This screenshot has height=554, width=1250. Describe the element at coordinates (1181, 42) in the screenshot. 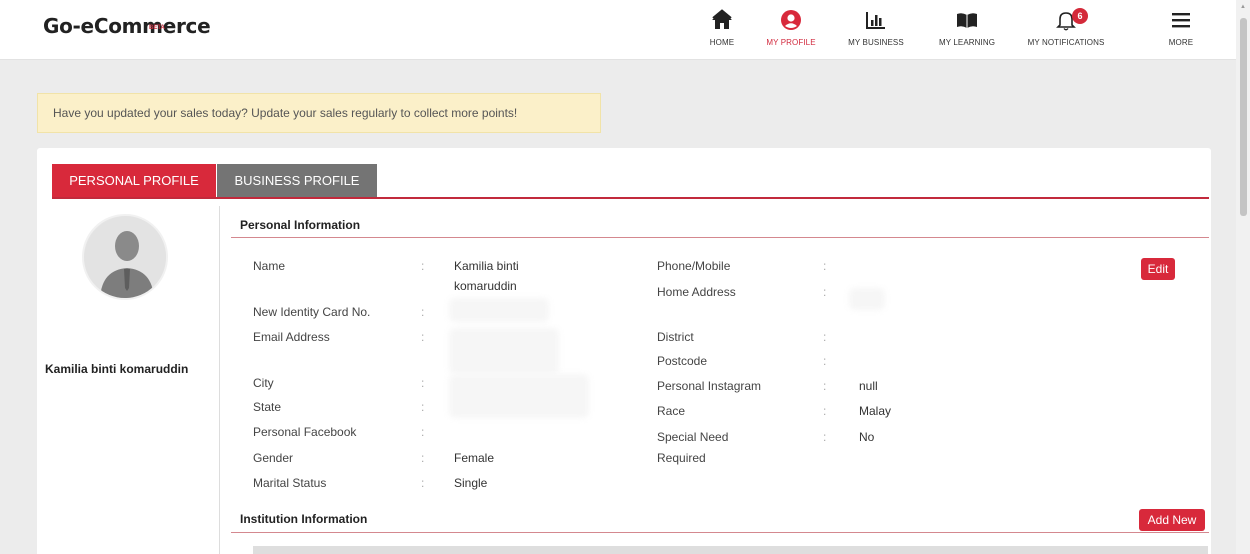

I see `nav-more-label: MORE` at that location.